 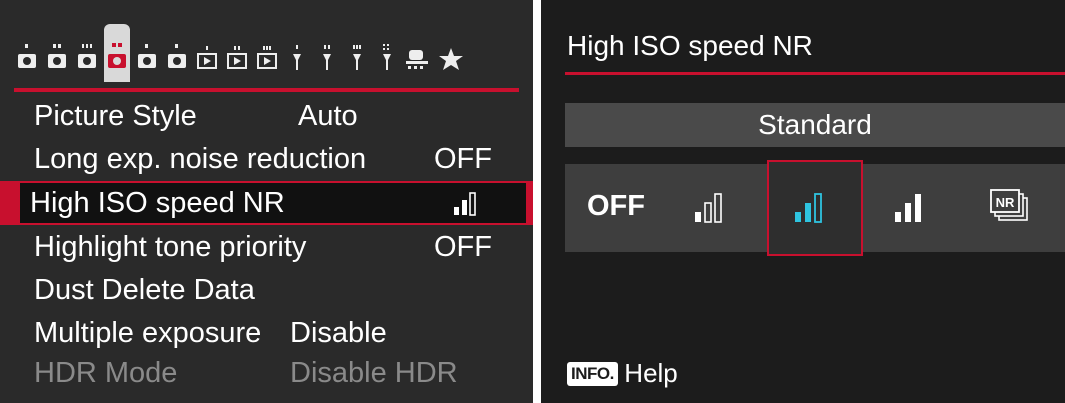 I want to click on nr-option-low, so click(x=715, y=208).